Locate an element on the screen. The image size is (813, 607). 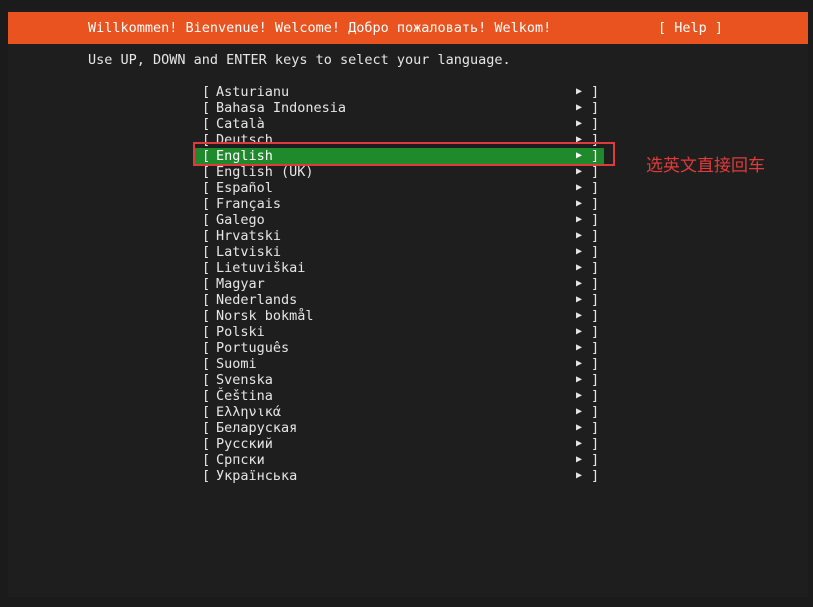
language-option-hrvatski: [ Hrvatski ▶] is located at coordinates (399, 236).